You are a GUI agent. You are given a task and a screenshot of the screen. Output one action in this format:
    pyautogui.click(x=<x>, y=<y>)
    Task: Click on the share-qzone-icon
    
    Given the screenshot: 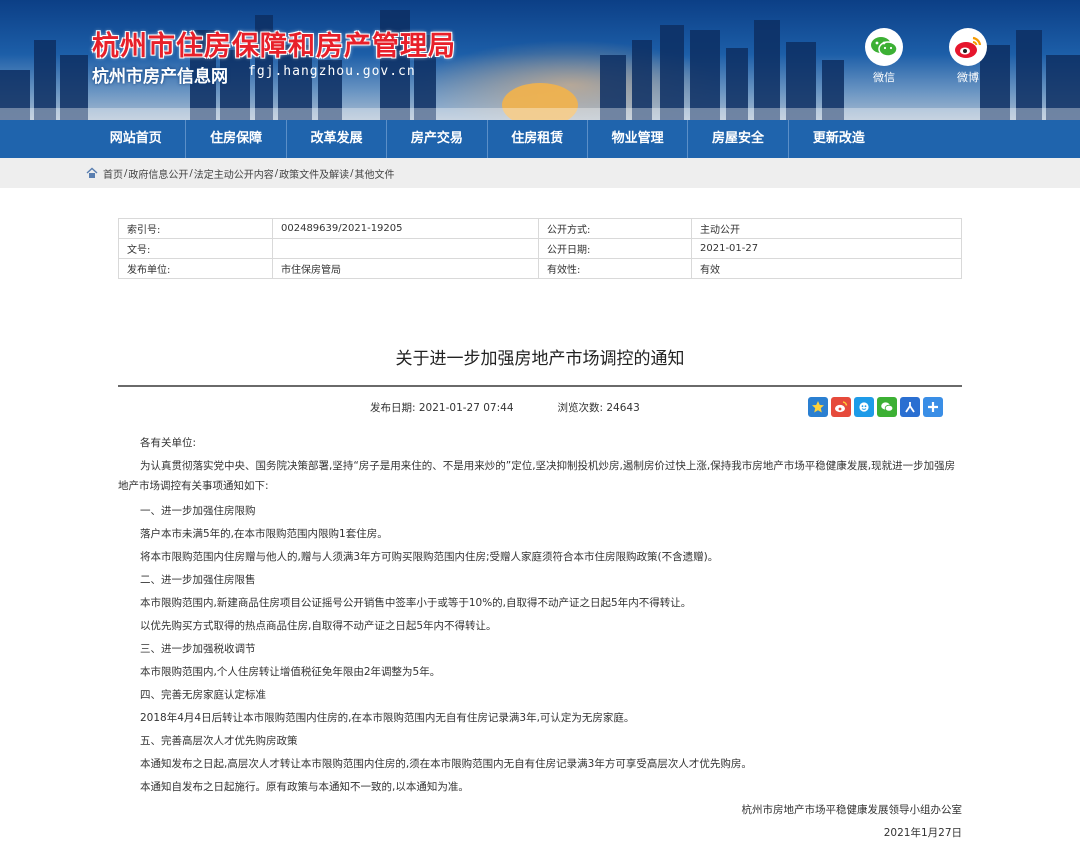 What is the action you would take?
    pyautogui.click(x=864, y=407)
    